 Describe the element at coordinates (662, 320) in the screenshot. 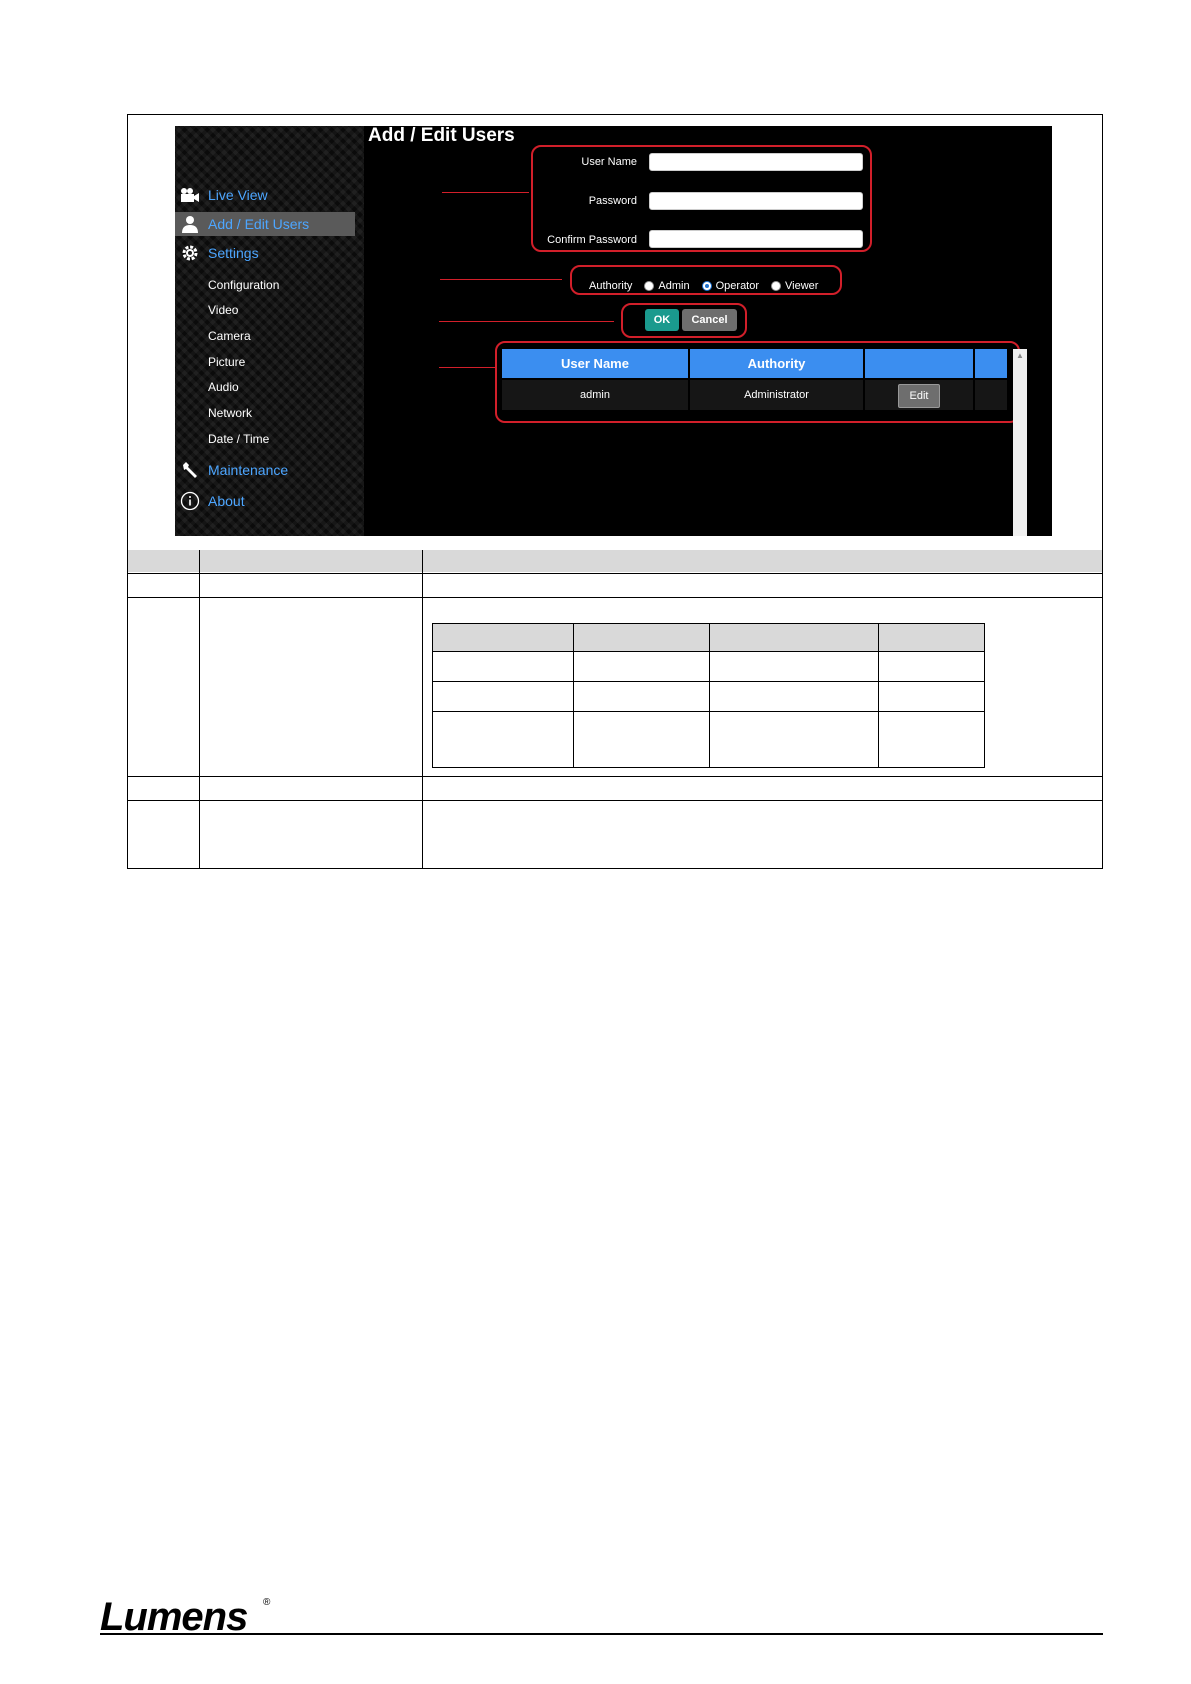

I see `ok-button: OK` at that location.